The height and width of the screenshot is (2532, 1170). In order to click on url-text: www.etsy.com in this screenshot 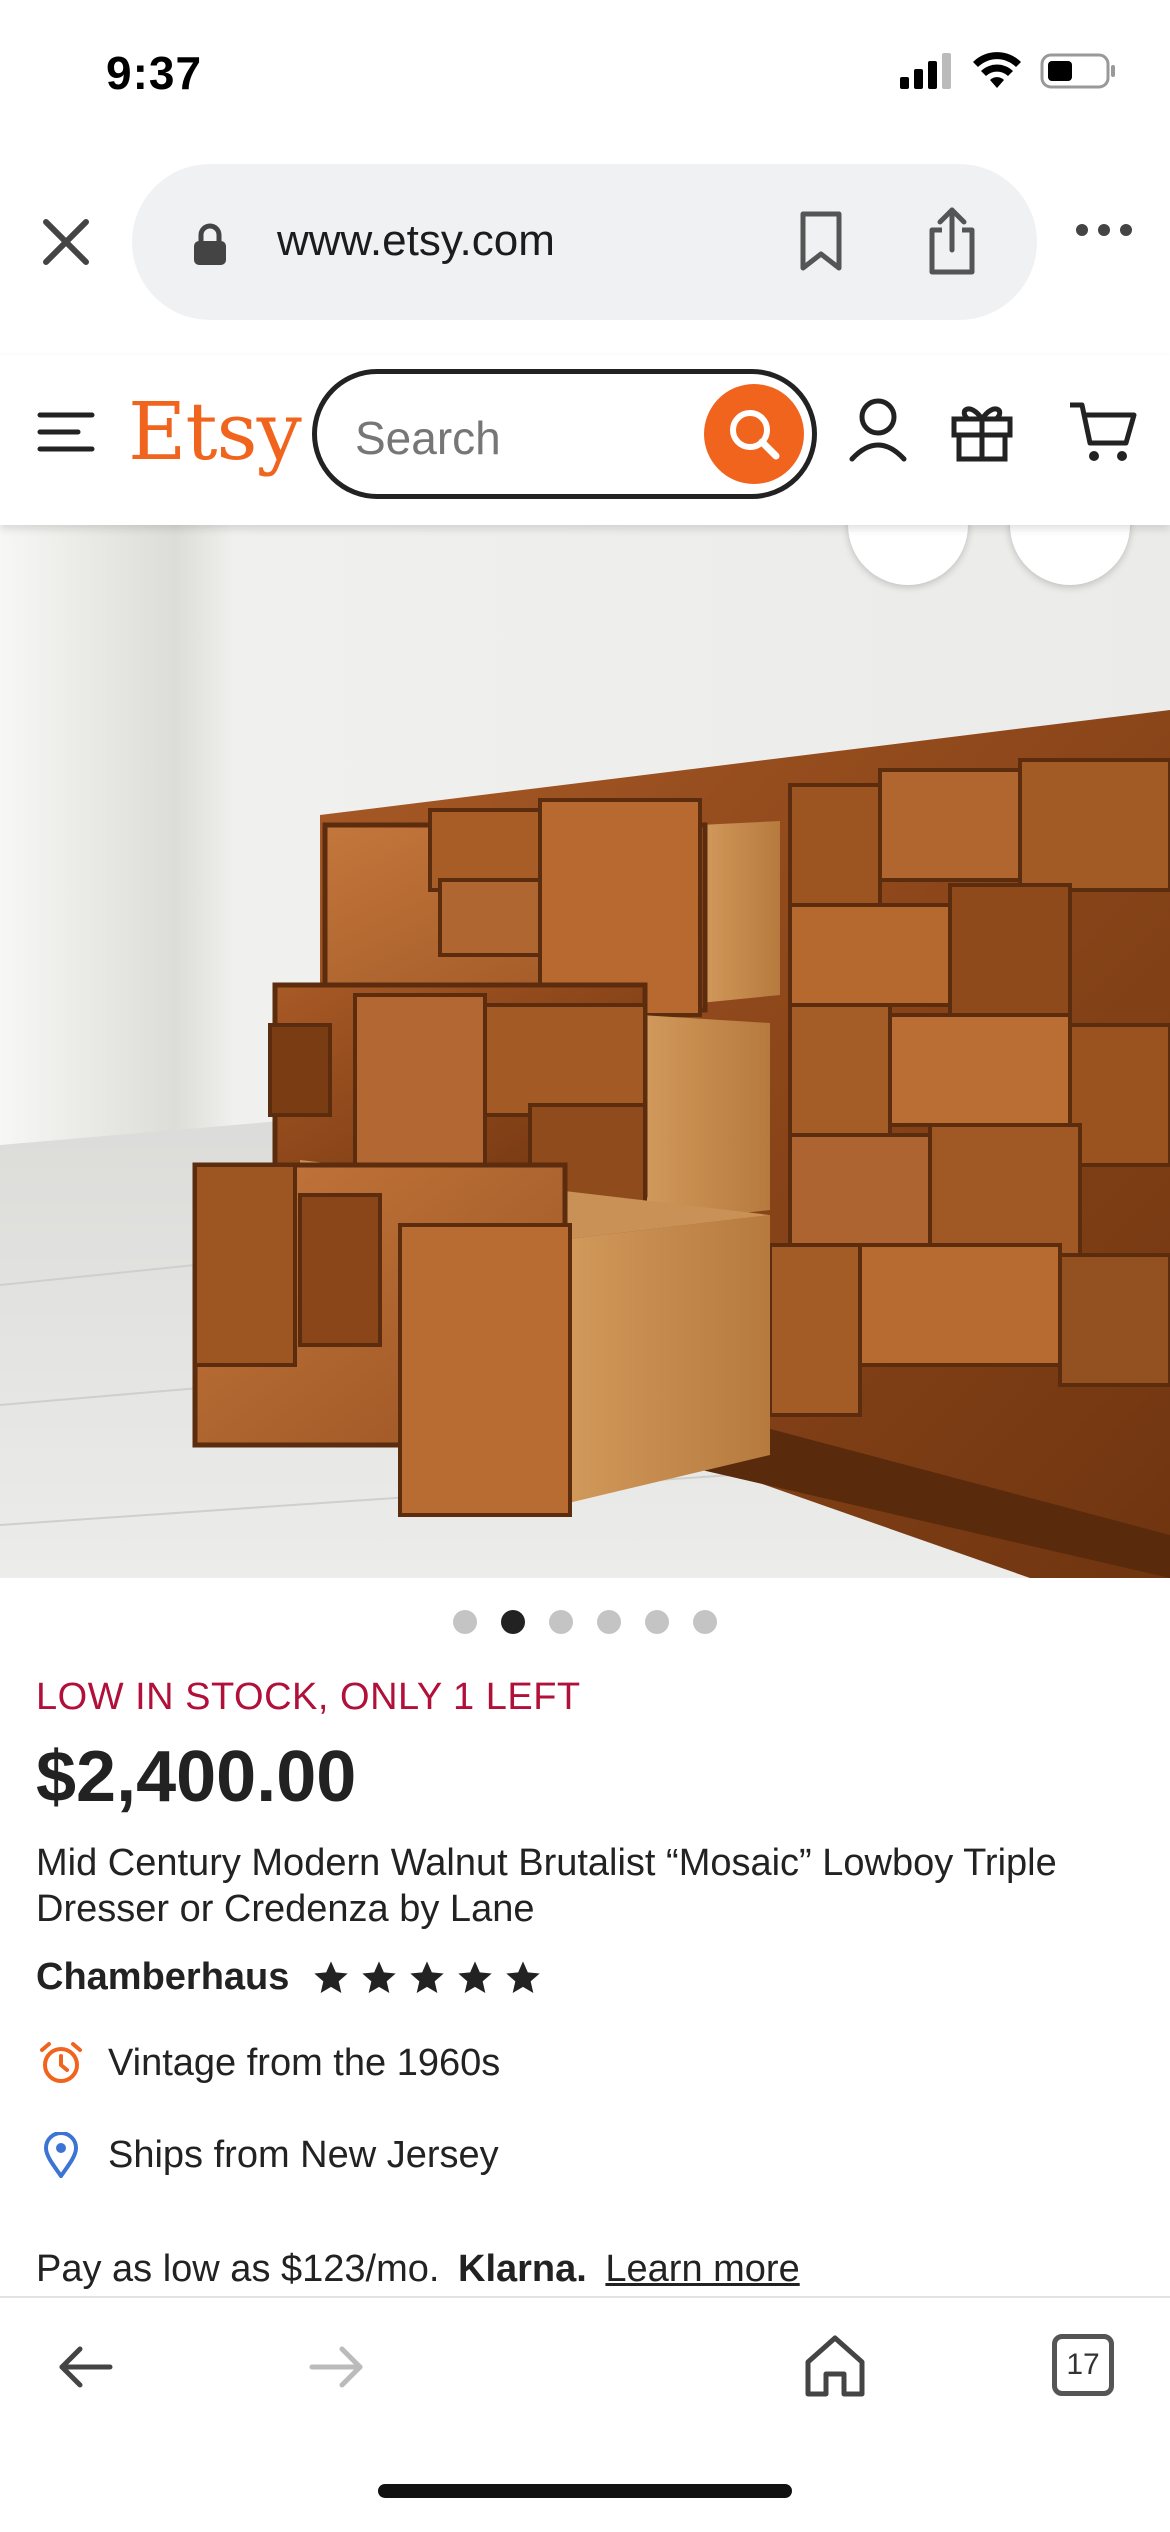, I will do `click(416, 240)`.